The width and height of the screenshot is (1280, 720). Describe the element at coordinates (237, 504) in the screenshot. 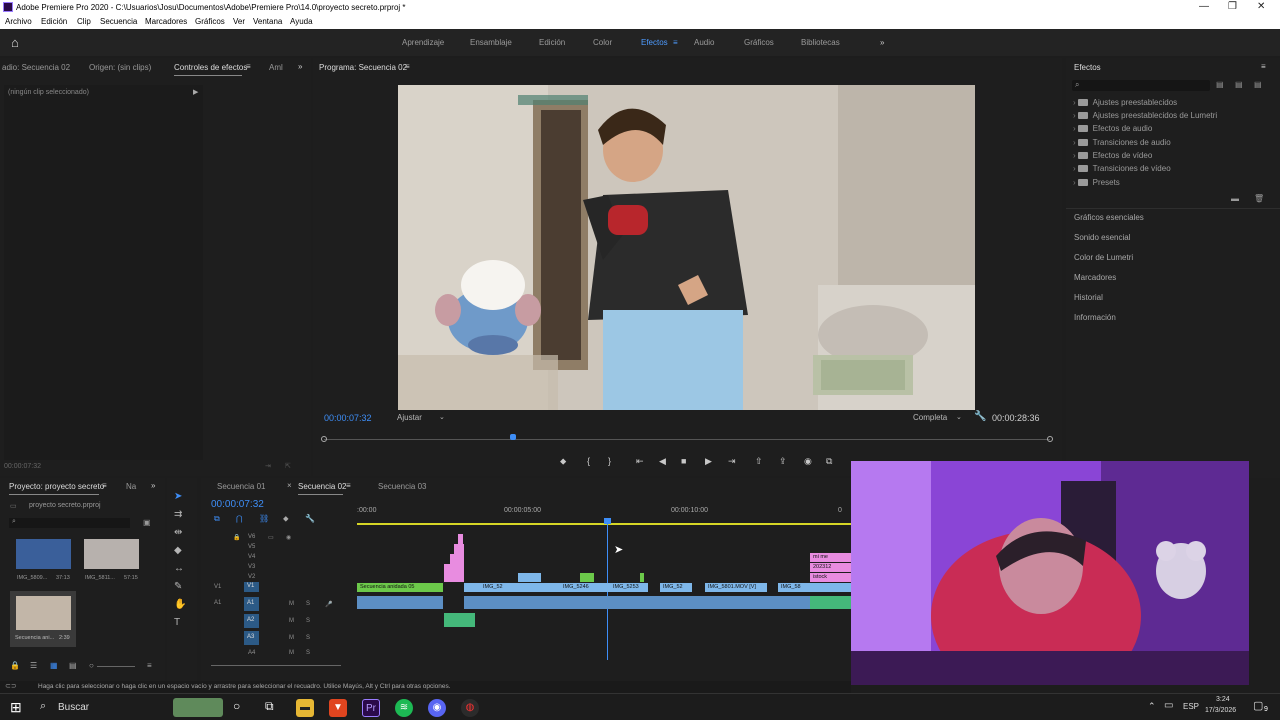

I see `timeline-timecode: 00:00:07:32` at that location.